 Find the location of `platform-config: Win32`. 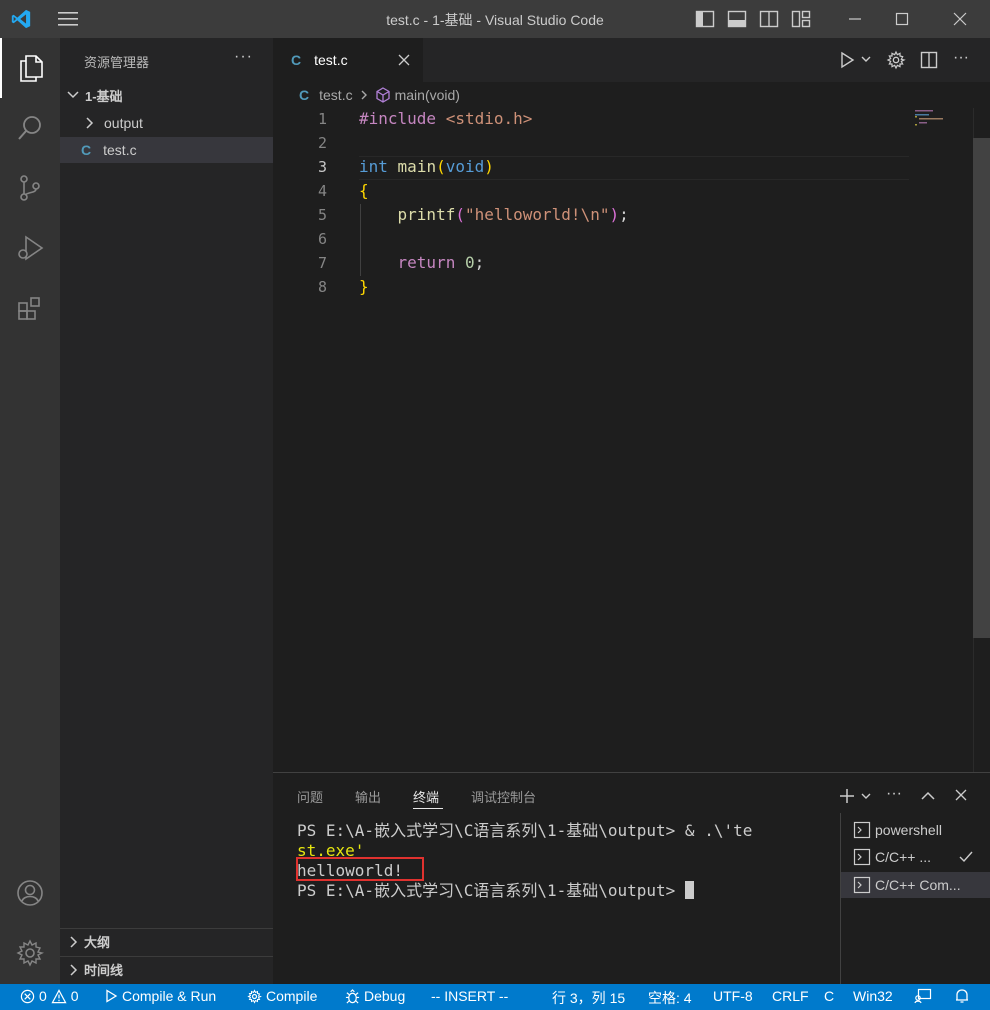

platform-config: Win32 is located at coordinates (873, 996).